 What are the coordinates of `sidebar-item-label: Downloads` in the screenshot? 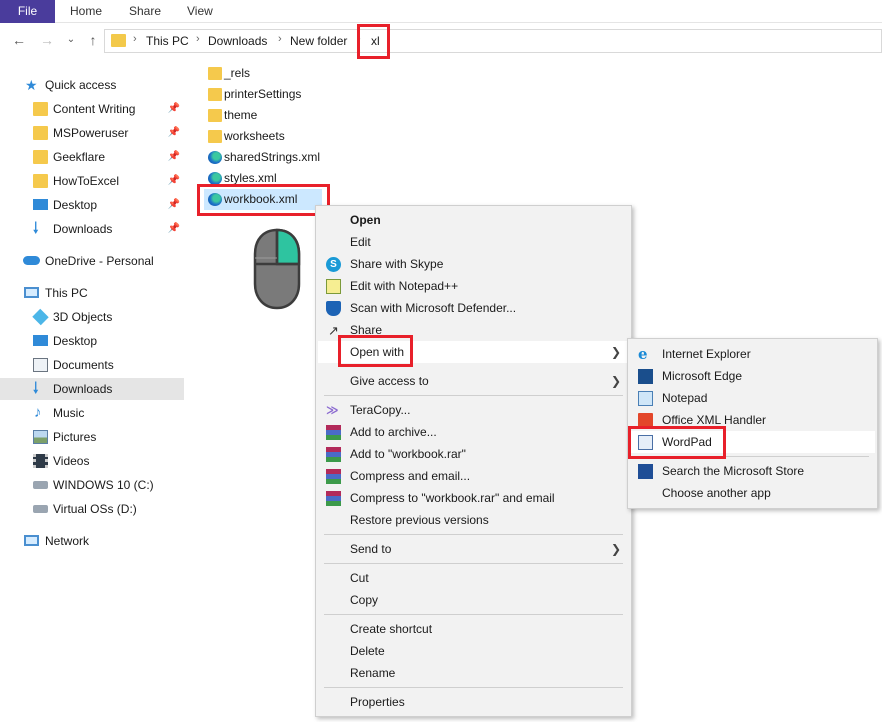 It's located at (83, 389).